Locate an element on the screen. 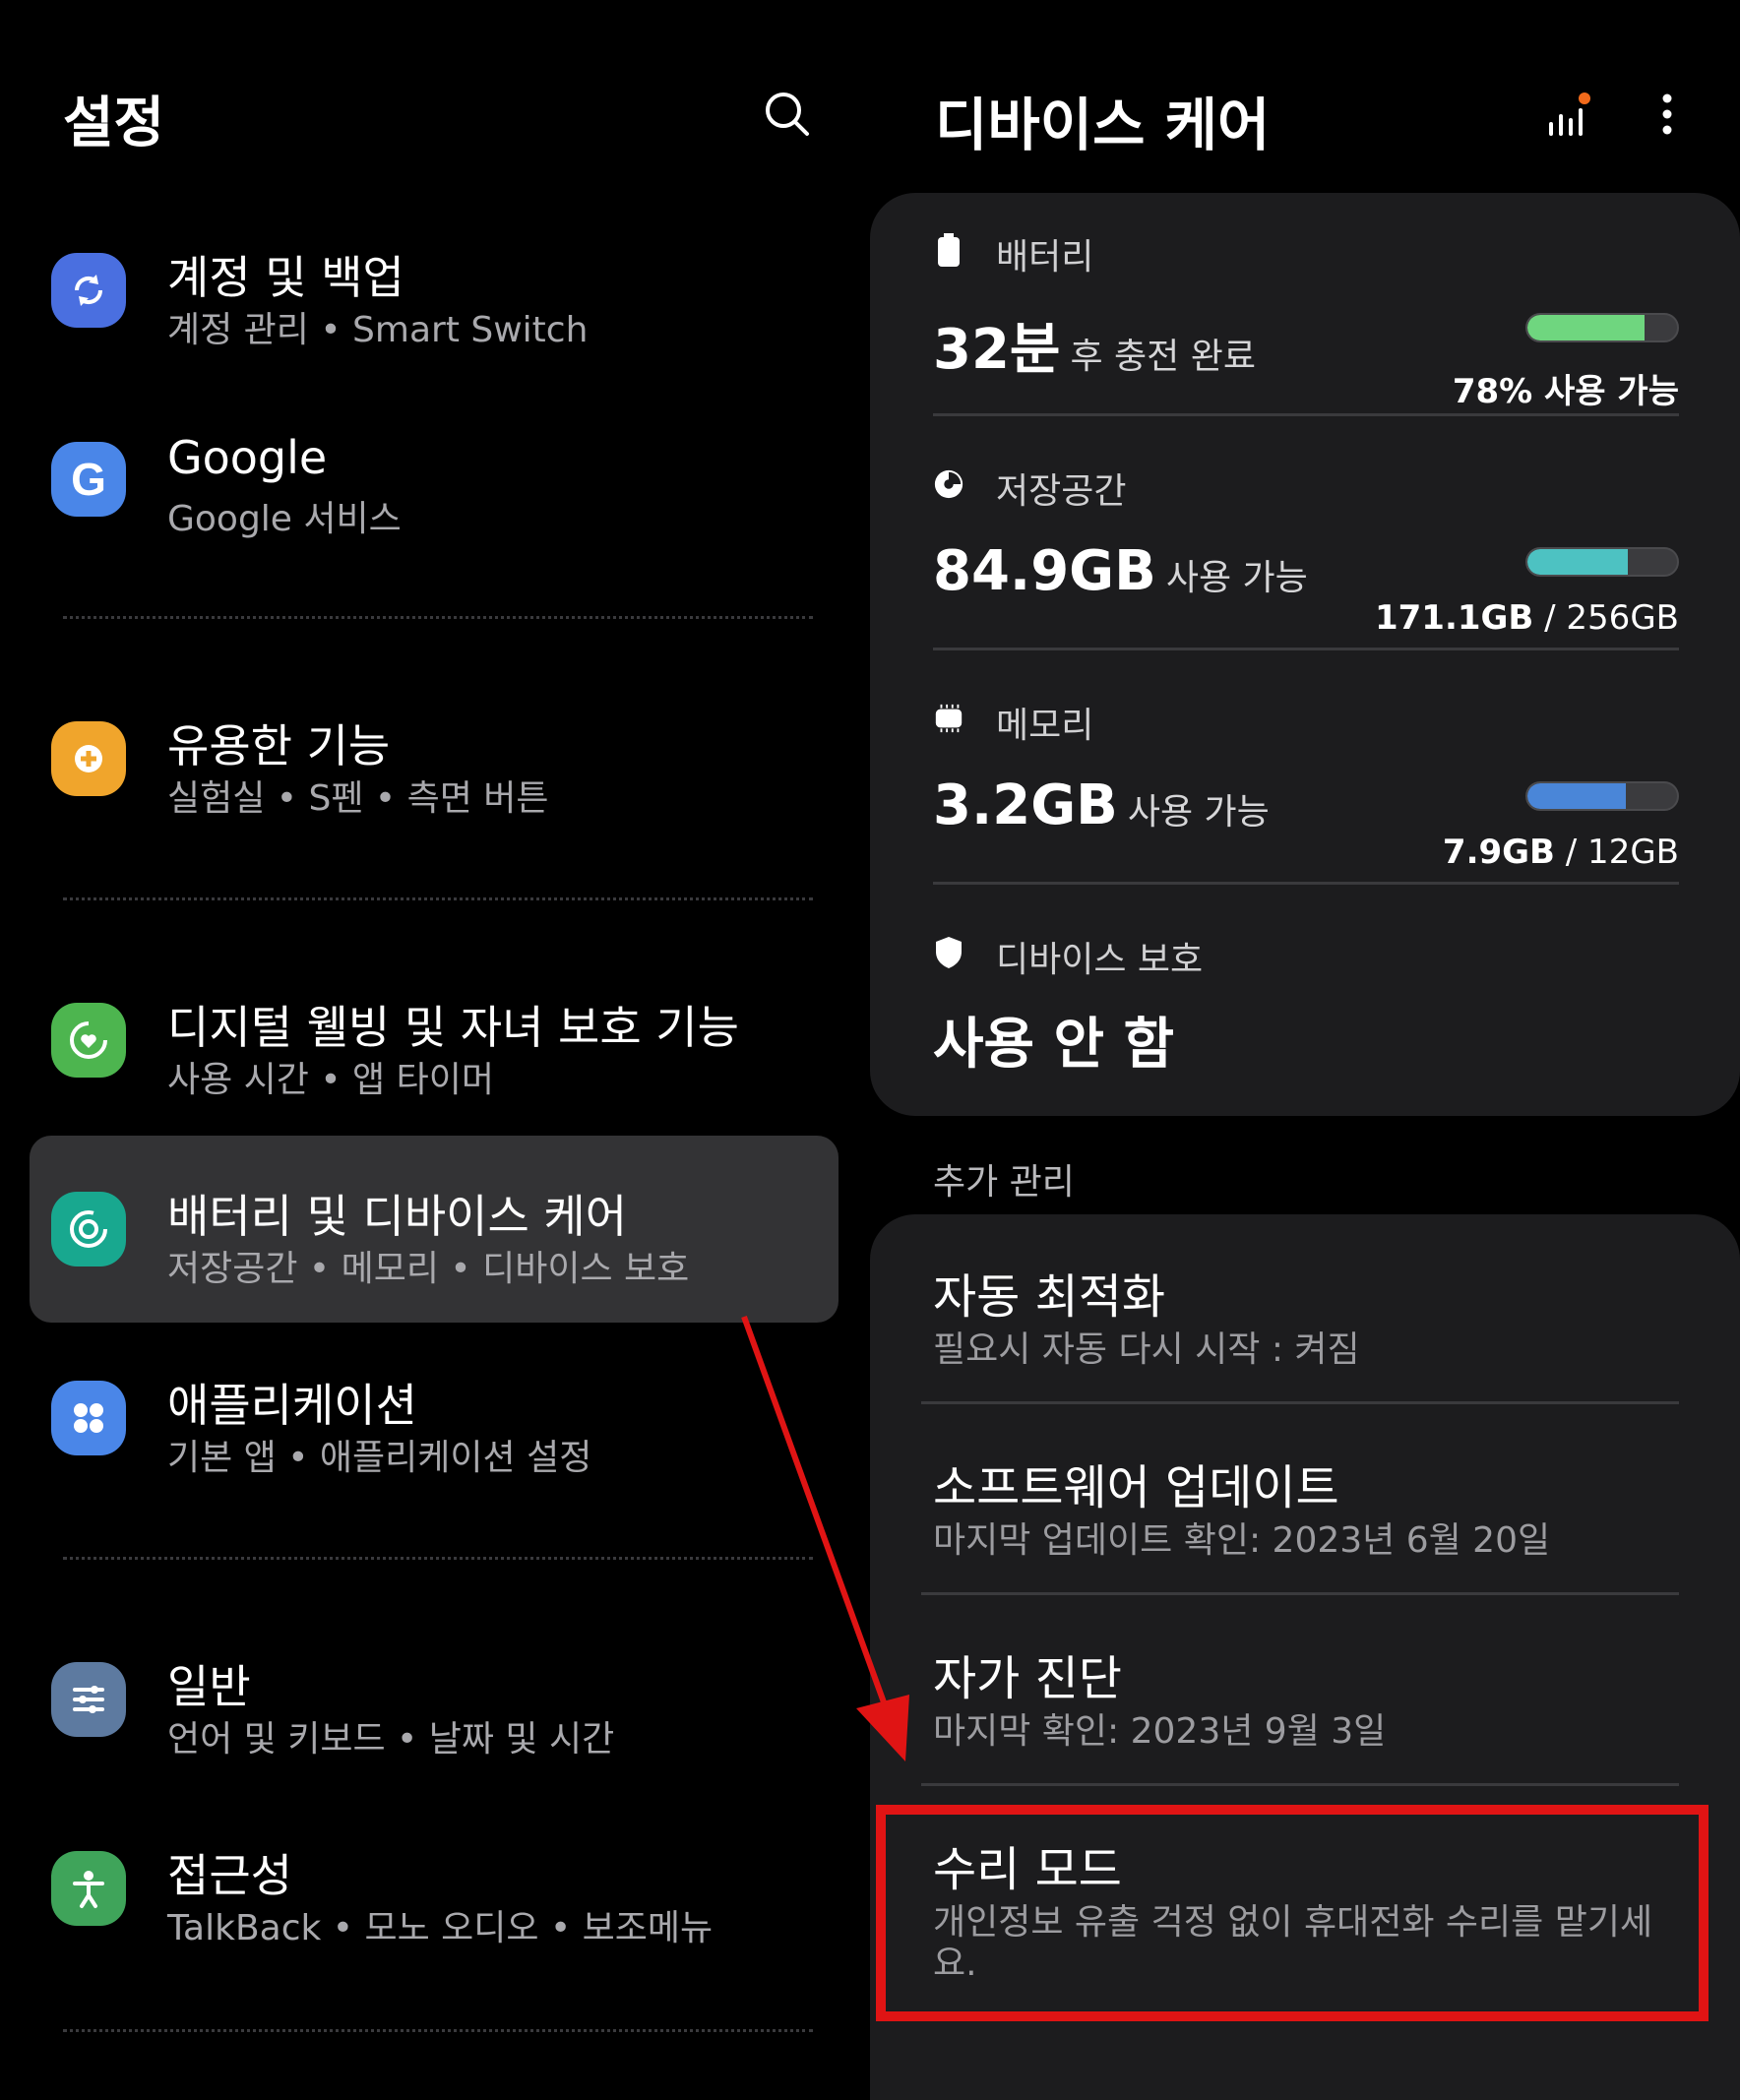  software-update-item: 소프트웨어 업데이트 마지막 업데이트 확인: 2023년 6월 20일 is located at coordinates (1305, 1498).